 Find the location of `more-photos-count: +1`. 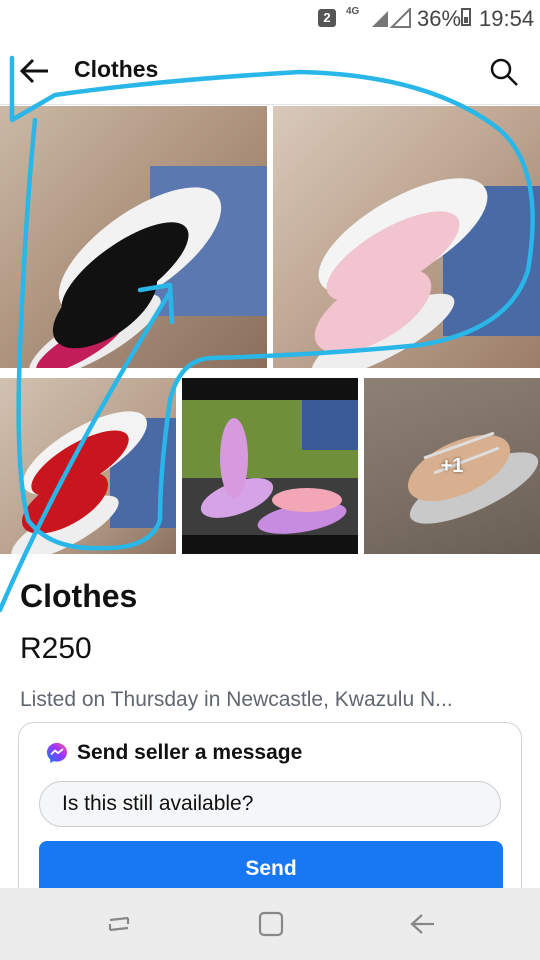

more-photos-count: +1 is located at coordinates (452, 465).